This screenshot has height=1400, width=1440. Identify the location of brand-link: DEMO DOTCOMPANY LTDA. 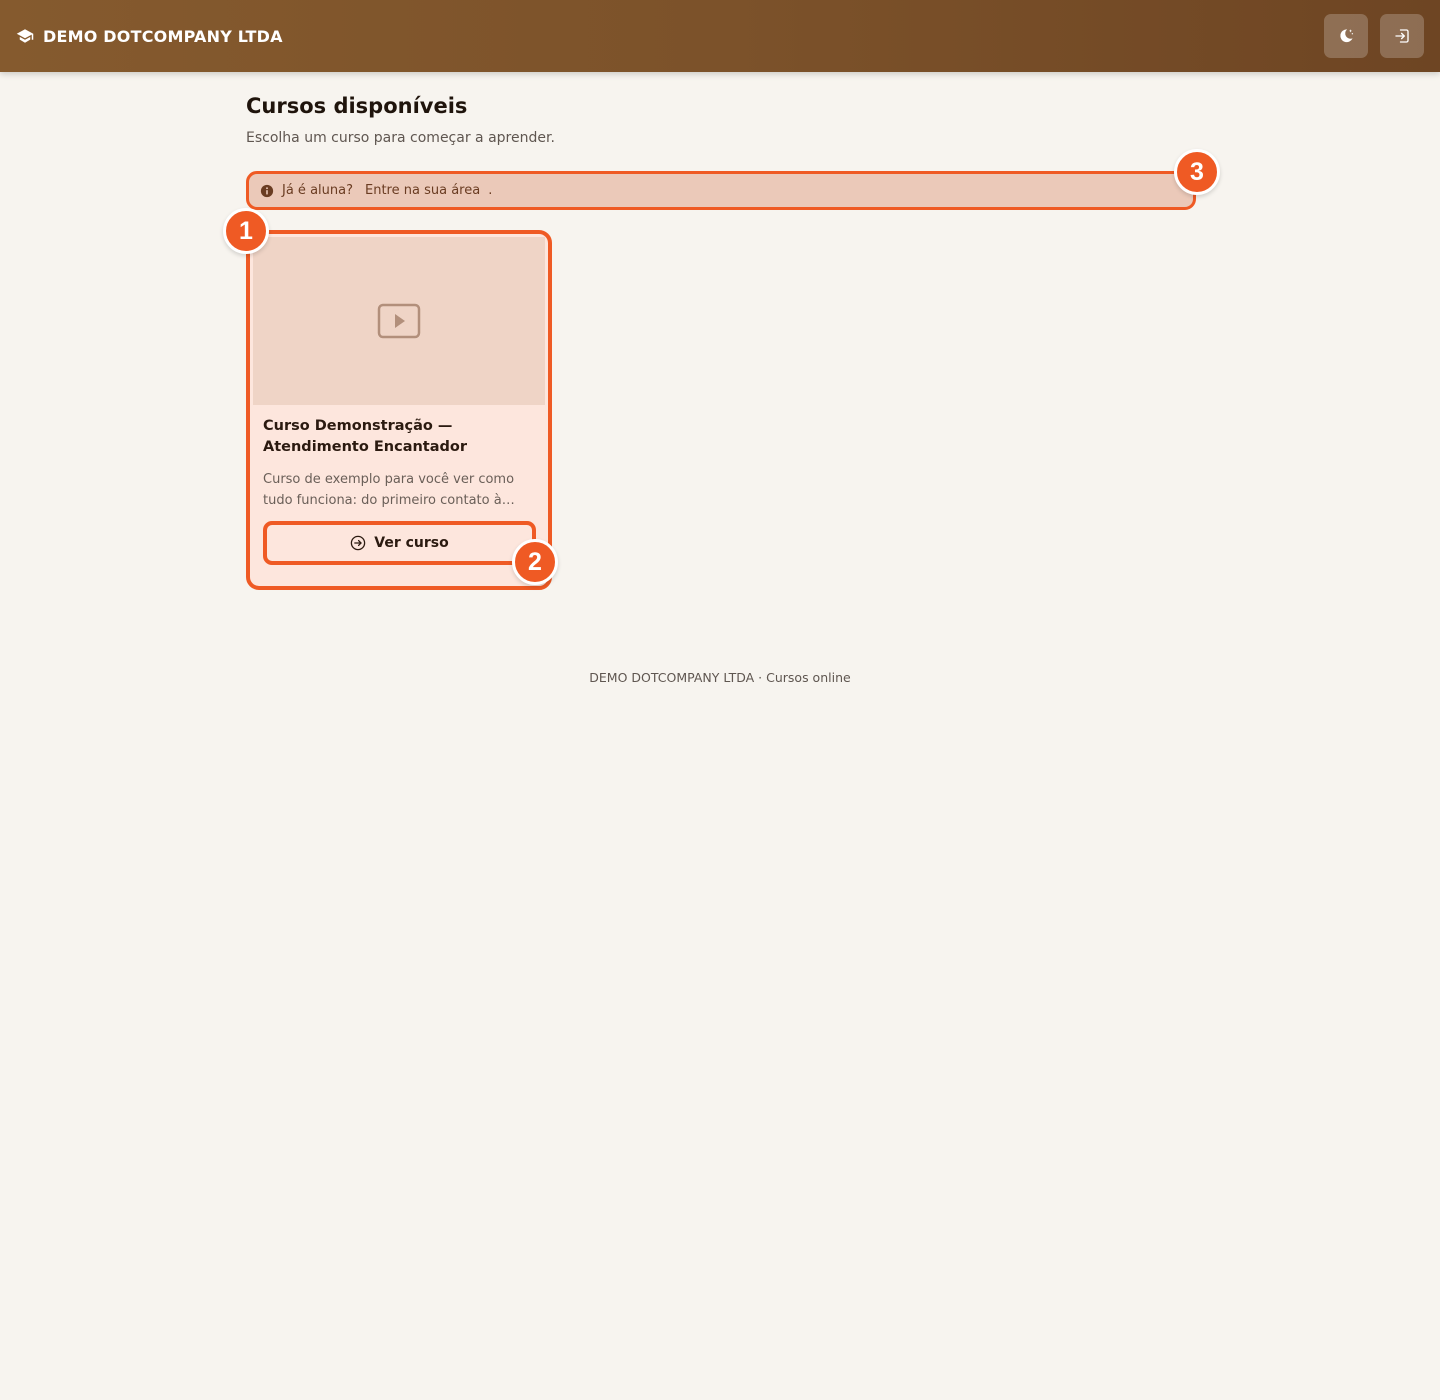
(149, 36).